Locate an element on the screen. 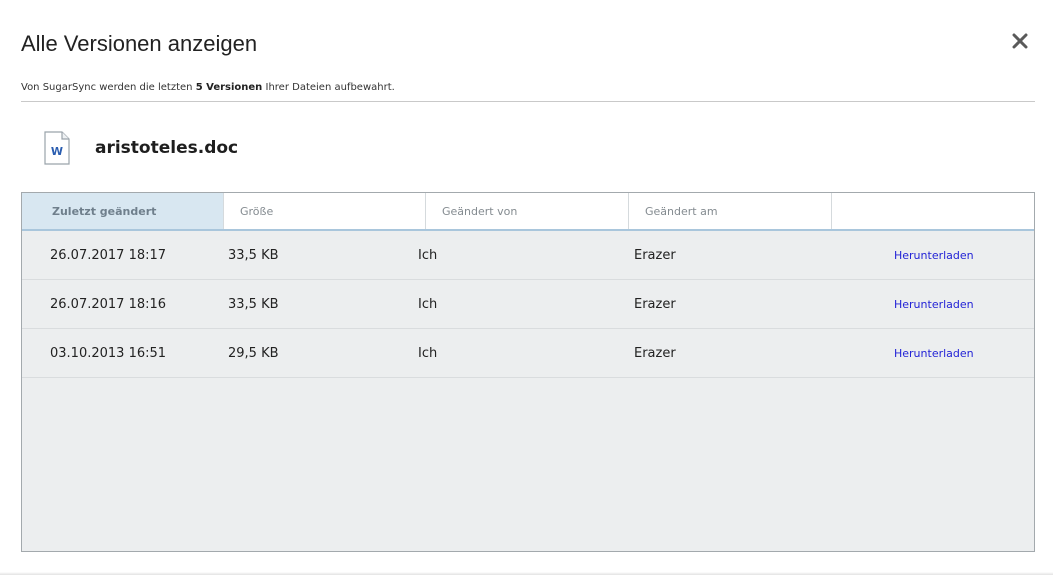 This screenshot has width=1053, height=575. column-header-changed-on: Geändert am is located at coordinates (730, 211).